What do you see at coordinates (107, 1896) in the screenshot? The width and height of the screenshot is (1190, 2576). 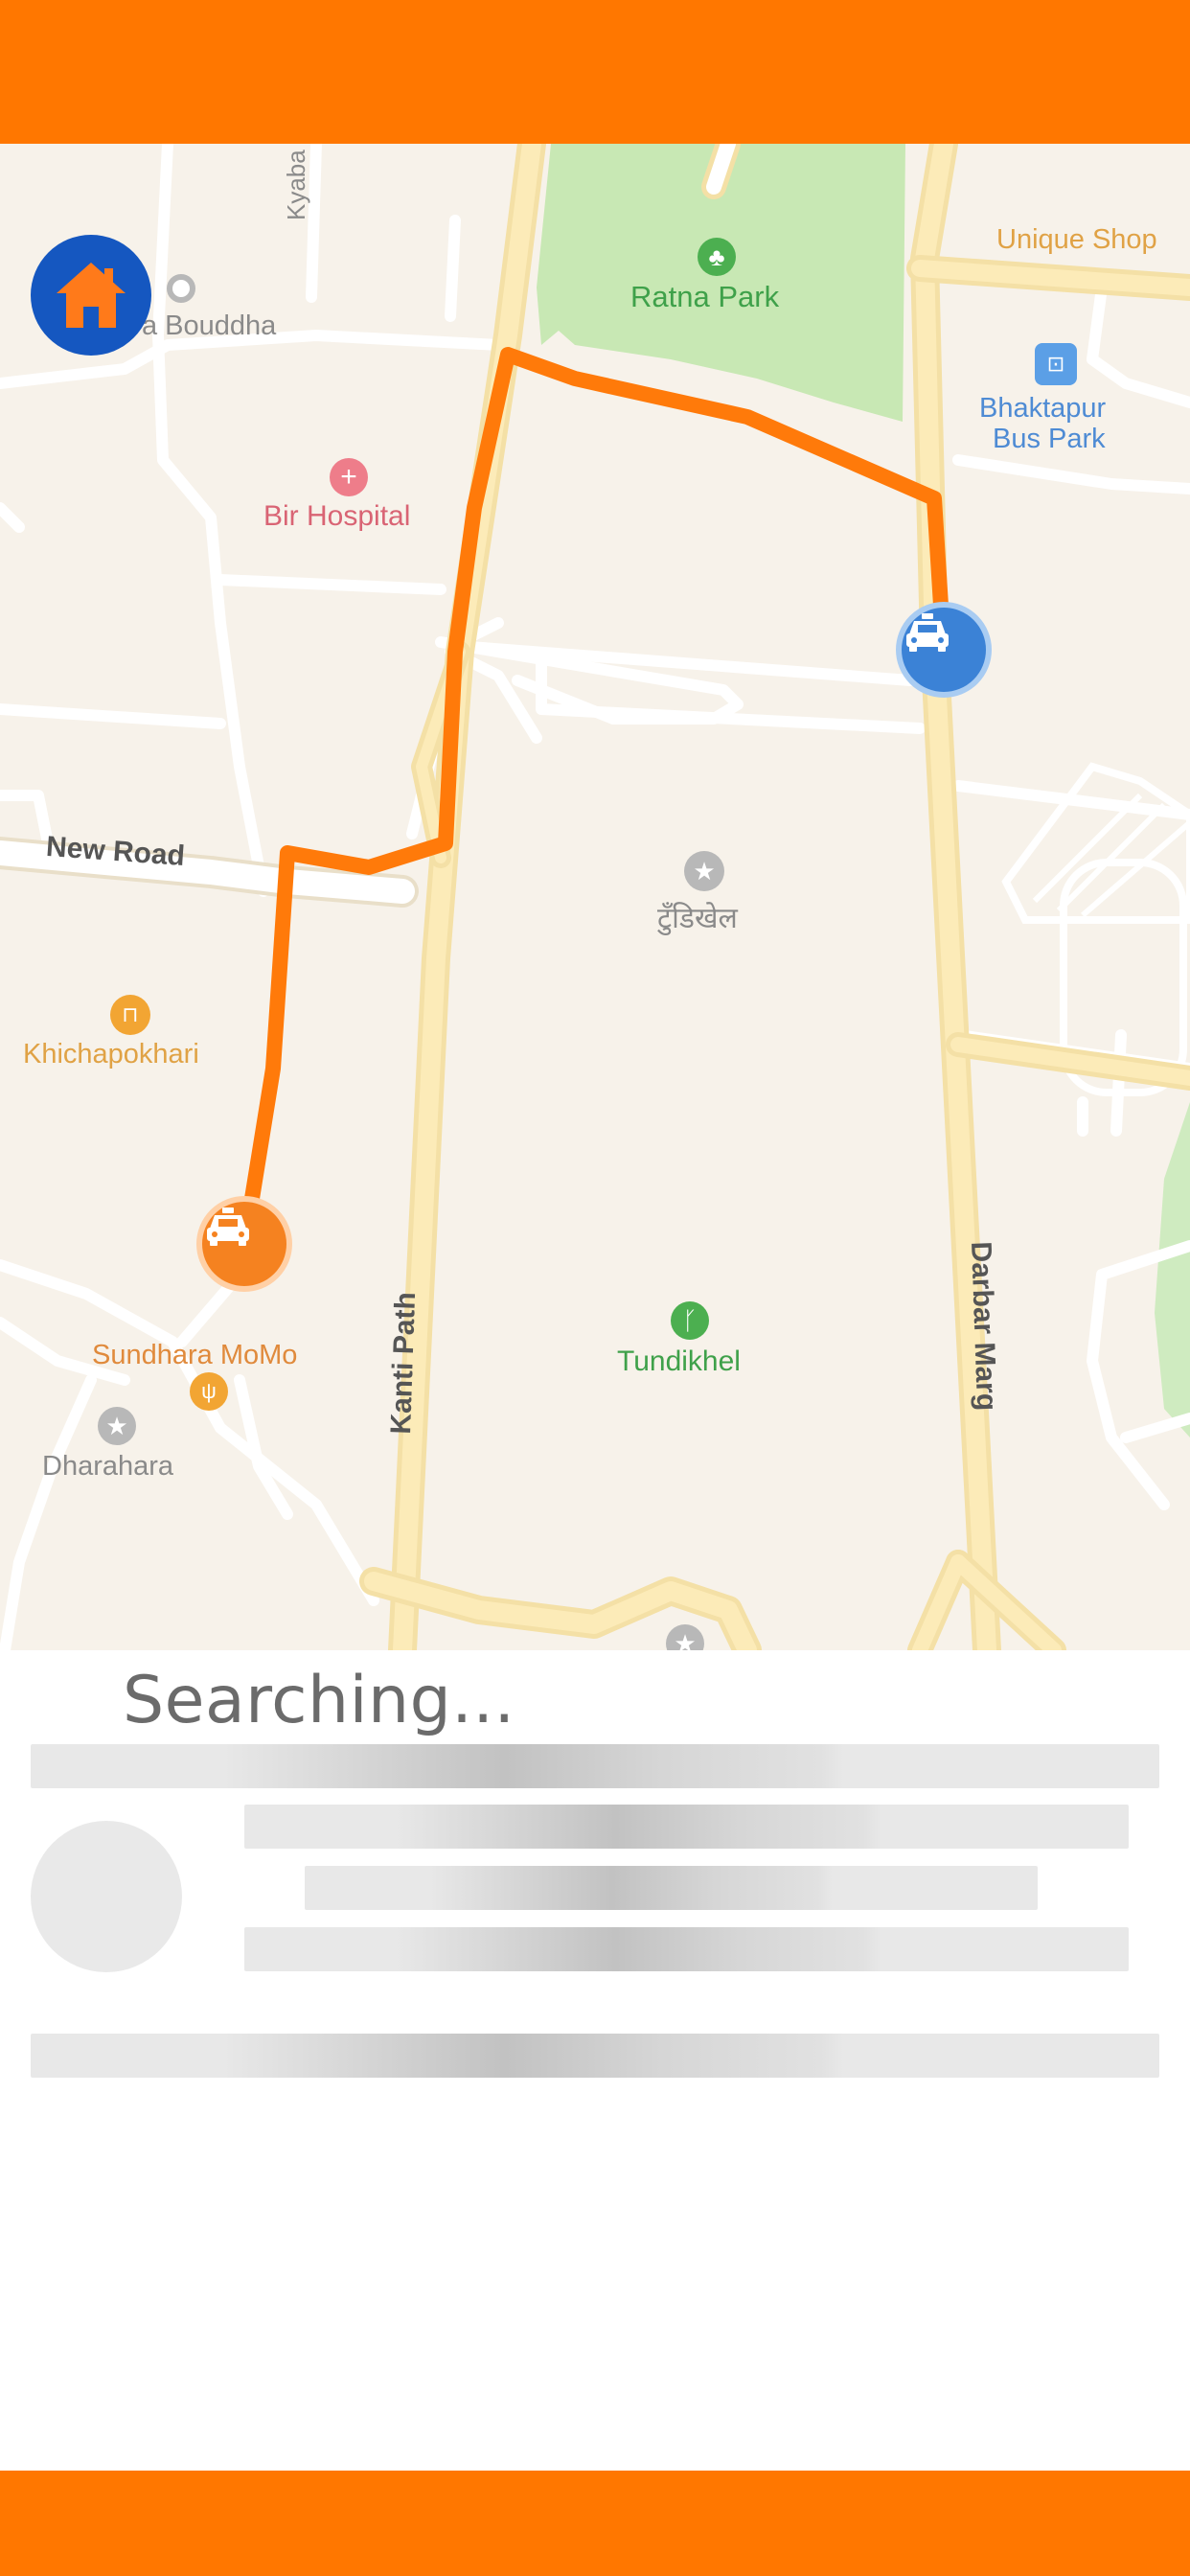 I see `skeleton-avatar` at bounding box center [107, 1896].